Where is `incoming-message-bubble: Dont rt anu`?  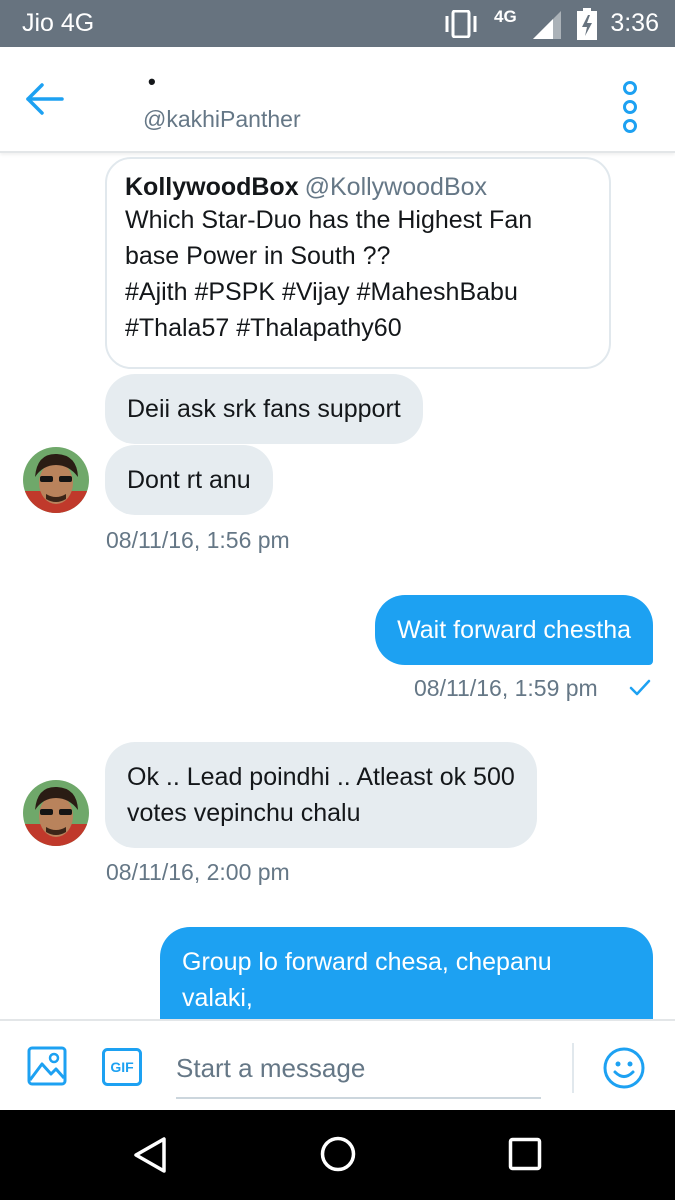 incoming-message-bubble: Dont rt anu is located at coordinates (189, 480).